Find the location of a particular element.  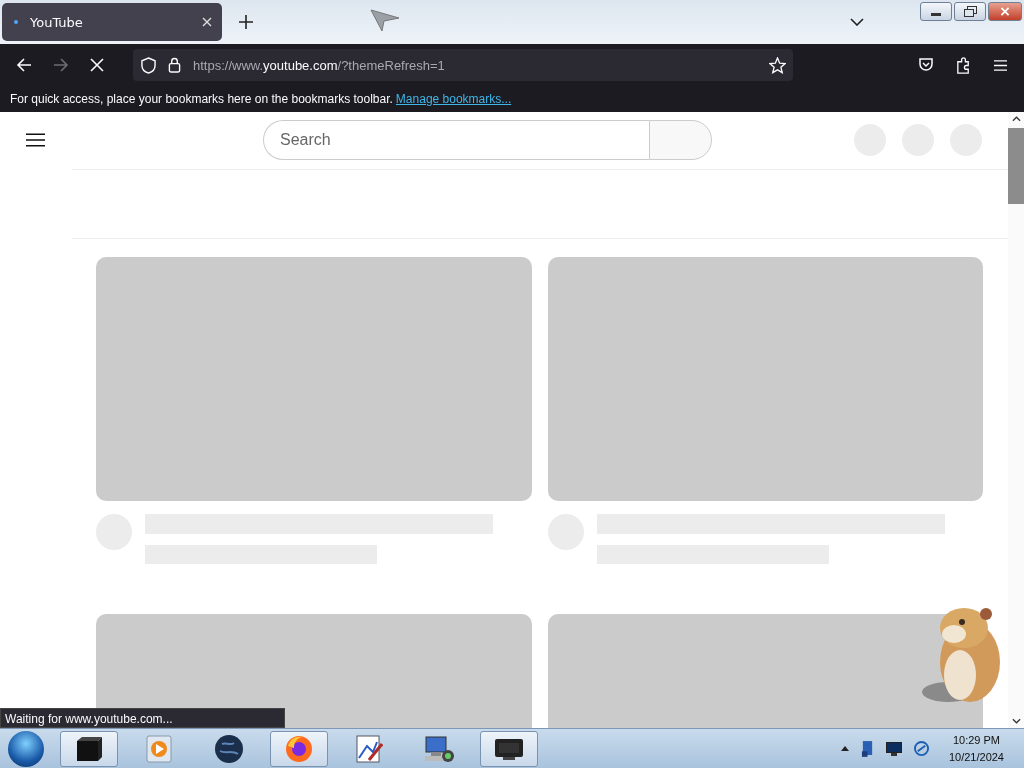

bookmarks-message: For quick access, place your bookmarks here on the bookmarks toolbar. is located at coordinates (201, 99).